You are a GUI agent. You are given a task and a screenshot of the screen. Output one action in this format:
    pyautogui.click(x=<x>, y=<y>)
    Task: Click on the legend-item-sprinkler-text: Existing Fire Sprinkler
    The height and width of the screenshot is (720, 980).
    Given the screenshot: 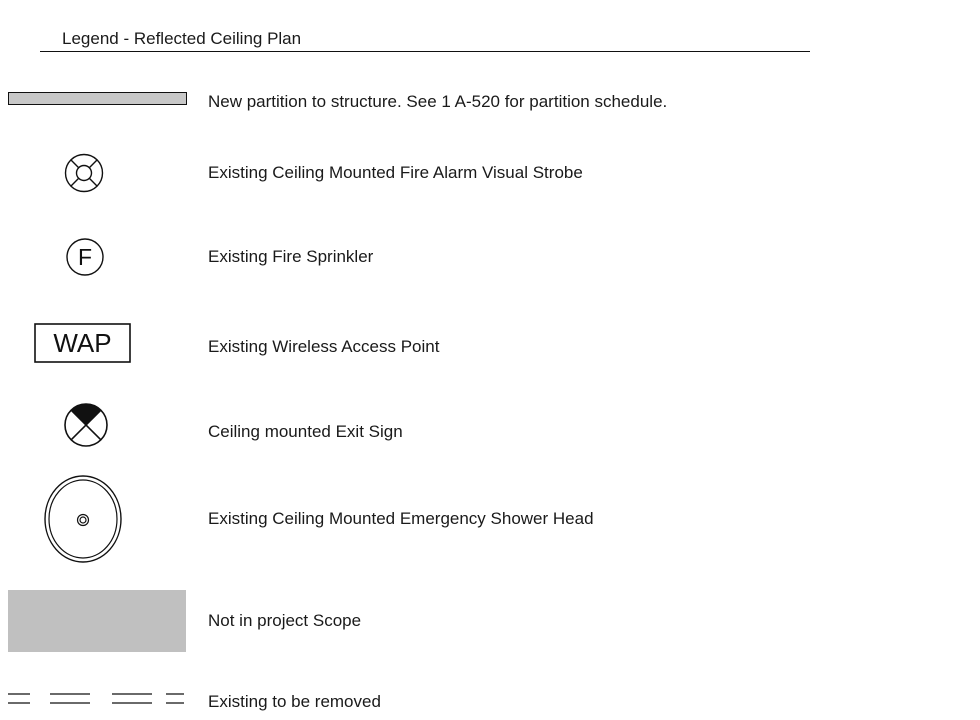 What is the action you would take?
    pyautogui.click(x=291, y=256)
    